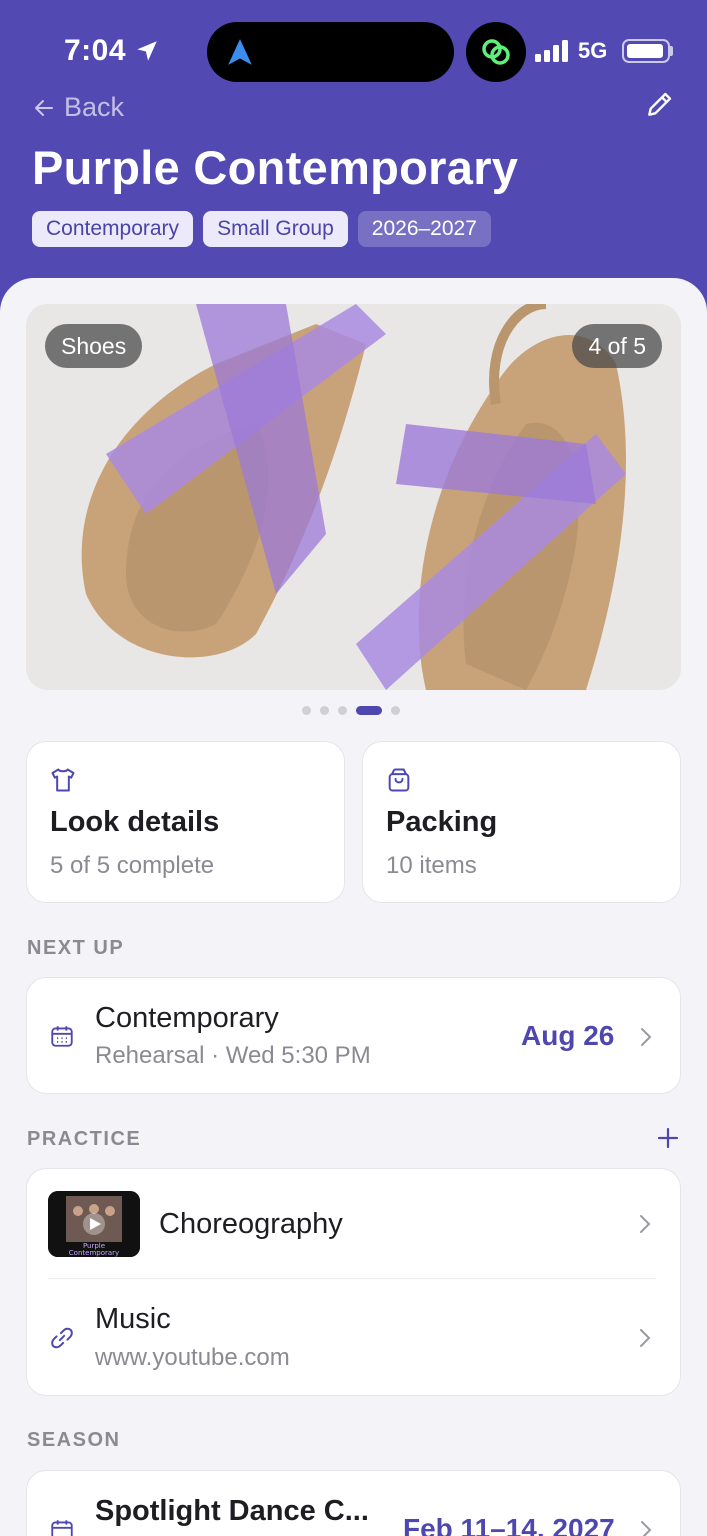  What do you see at coordinates (63, 780) in the screenshot?
I see `shirt-icon` at bounding box center [63, 780].